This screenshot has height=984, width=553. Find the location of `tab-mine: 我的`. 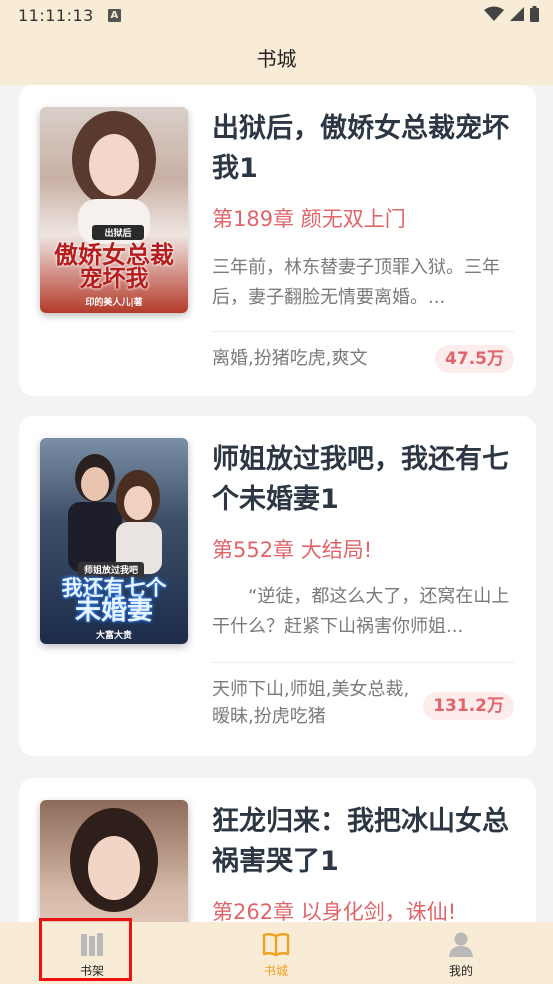

tab-mine: 我的 is located at coordinates (461, 953).